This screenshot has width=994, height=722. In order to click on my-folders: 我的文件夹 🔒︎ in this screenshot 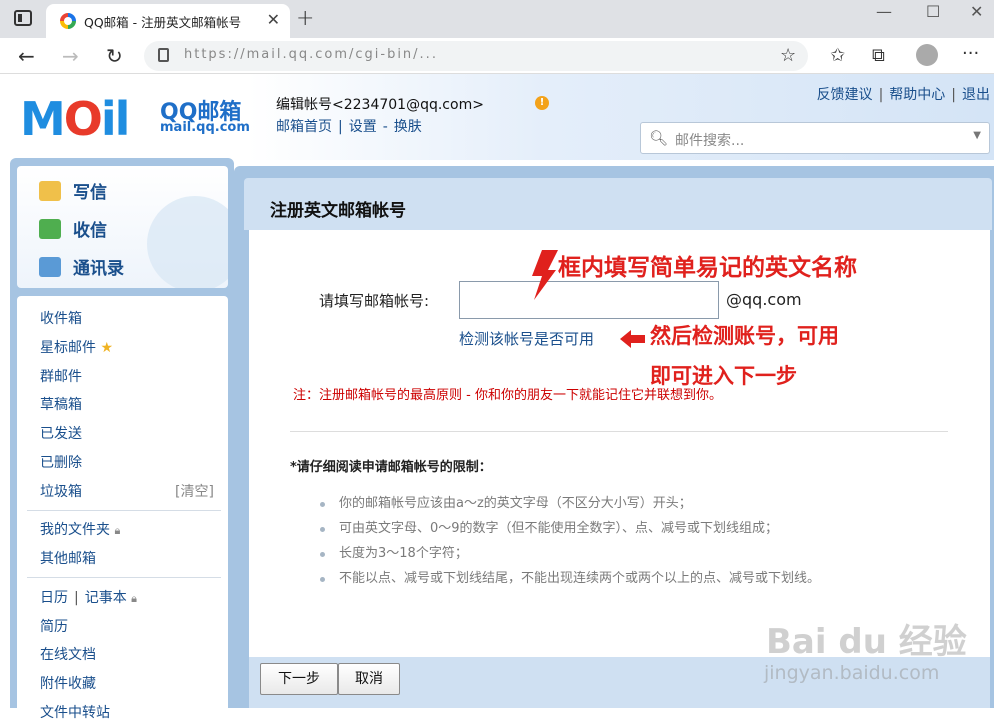, I will do `click(80, 529)`.